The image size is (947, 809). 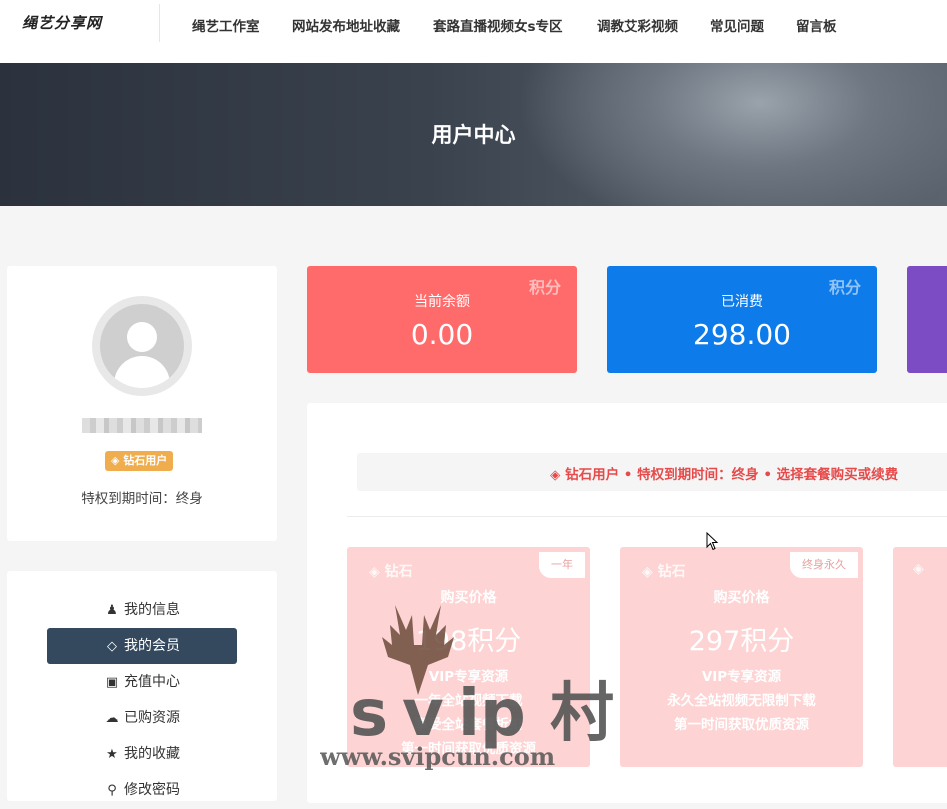 What do you see at coordinates (142, 790) in the screenshot?
I see `sidebar-item-change-password: ⚲ 修改密码` at bounding box center [142, 790].